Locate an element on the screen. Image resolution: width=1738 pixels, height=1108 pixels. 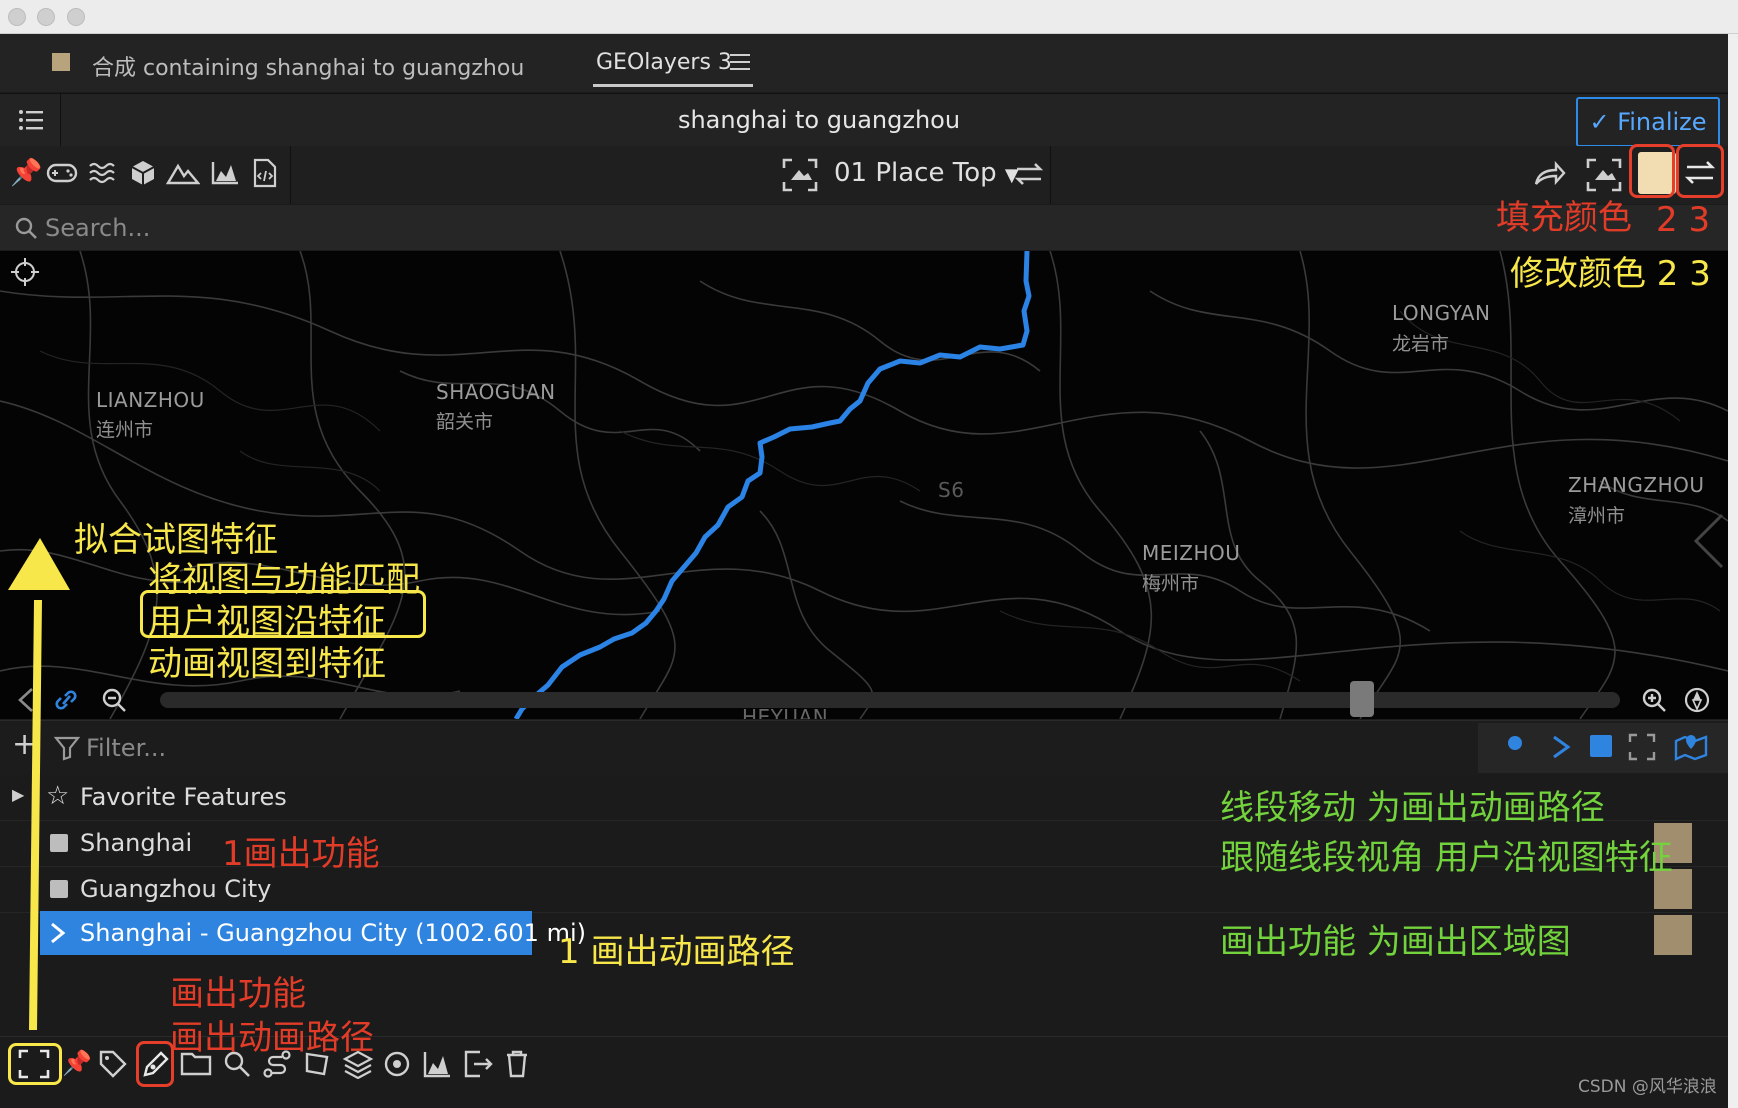
preset-dropdown: 01 Place Top ▼ is located at coordinates (926, 173).